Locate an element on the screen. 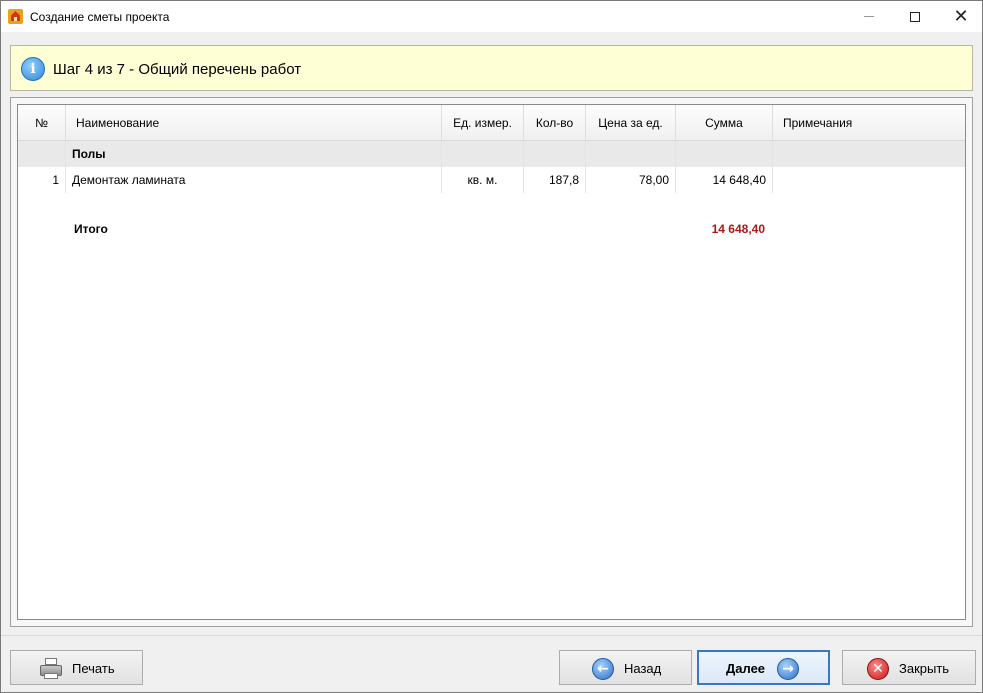 The height and width of the screenshot is (693, 983). row-quantity: 187,8 is located at coordinates (555, 180).